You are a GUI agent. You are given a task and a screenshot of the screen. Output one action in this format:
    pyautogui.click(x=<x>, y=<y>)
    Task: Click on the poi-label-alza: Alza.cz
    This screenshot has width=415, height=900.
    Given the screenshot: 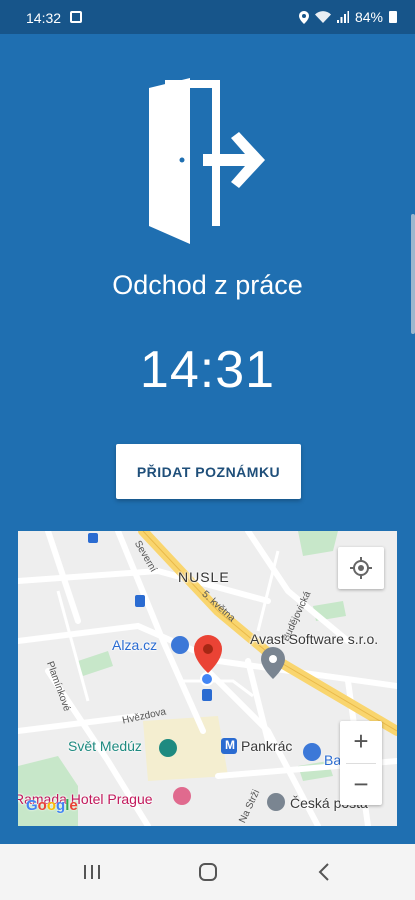 What is the action you would take?
    pyautogui.click(x=134, y=645)
    